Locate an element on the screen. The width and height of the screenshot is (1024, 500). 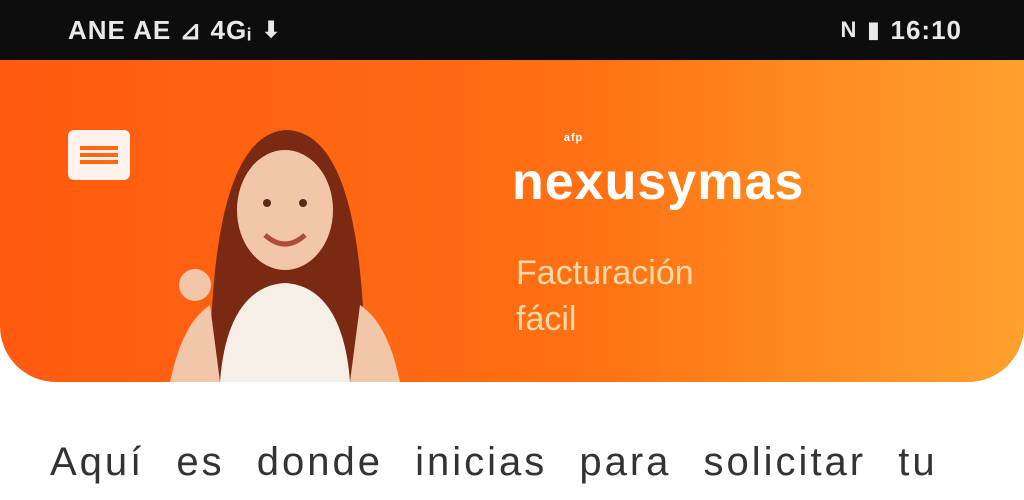
status-bar-right: N ▮ 16:10 is located at coordinates (902, 30).